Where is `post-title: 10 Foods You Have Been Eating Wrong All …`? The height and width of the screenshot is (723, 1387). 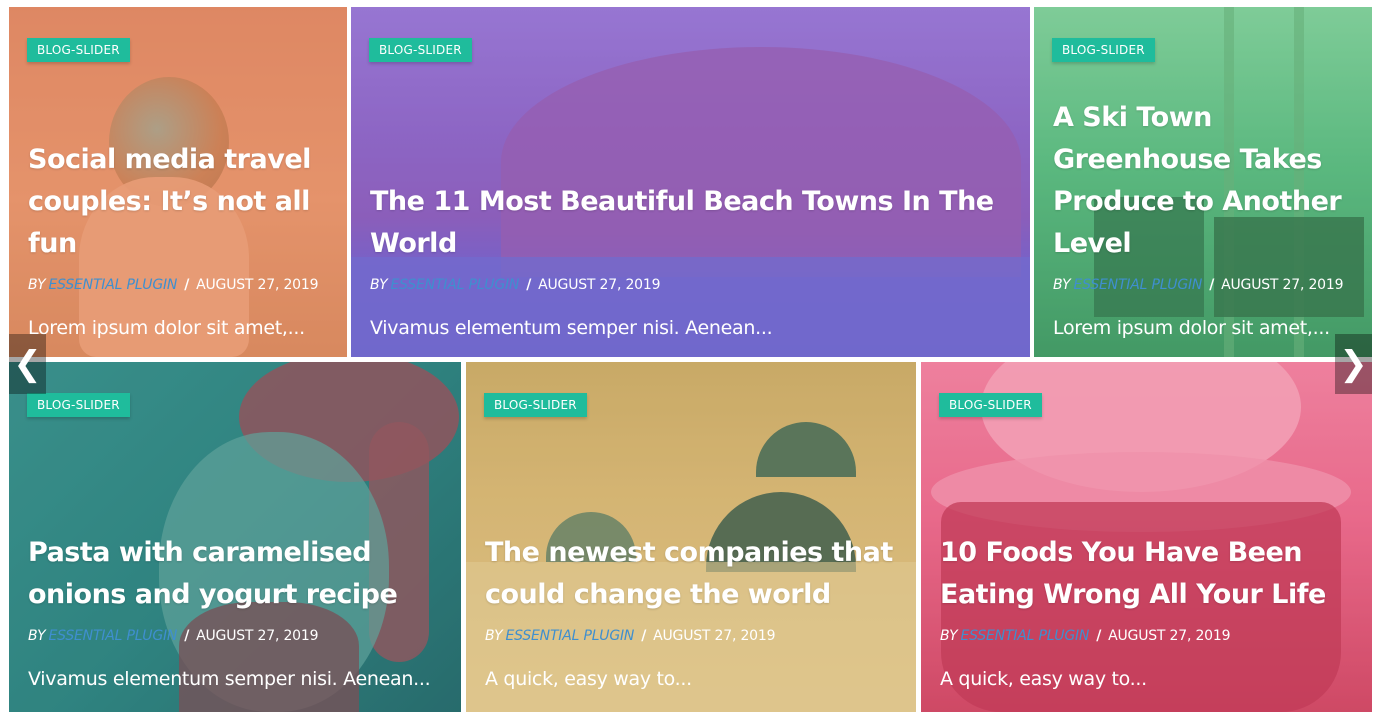
post-title: 10 Foods You Have Been Eating Wrong All … is located at coordinates (1148, 574).